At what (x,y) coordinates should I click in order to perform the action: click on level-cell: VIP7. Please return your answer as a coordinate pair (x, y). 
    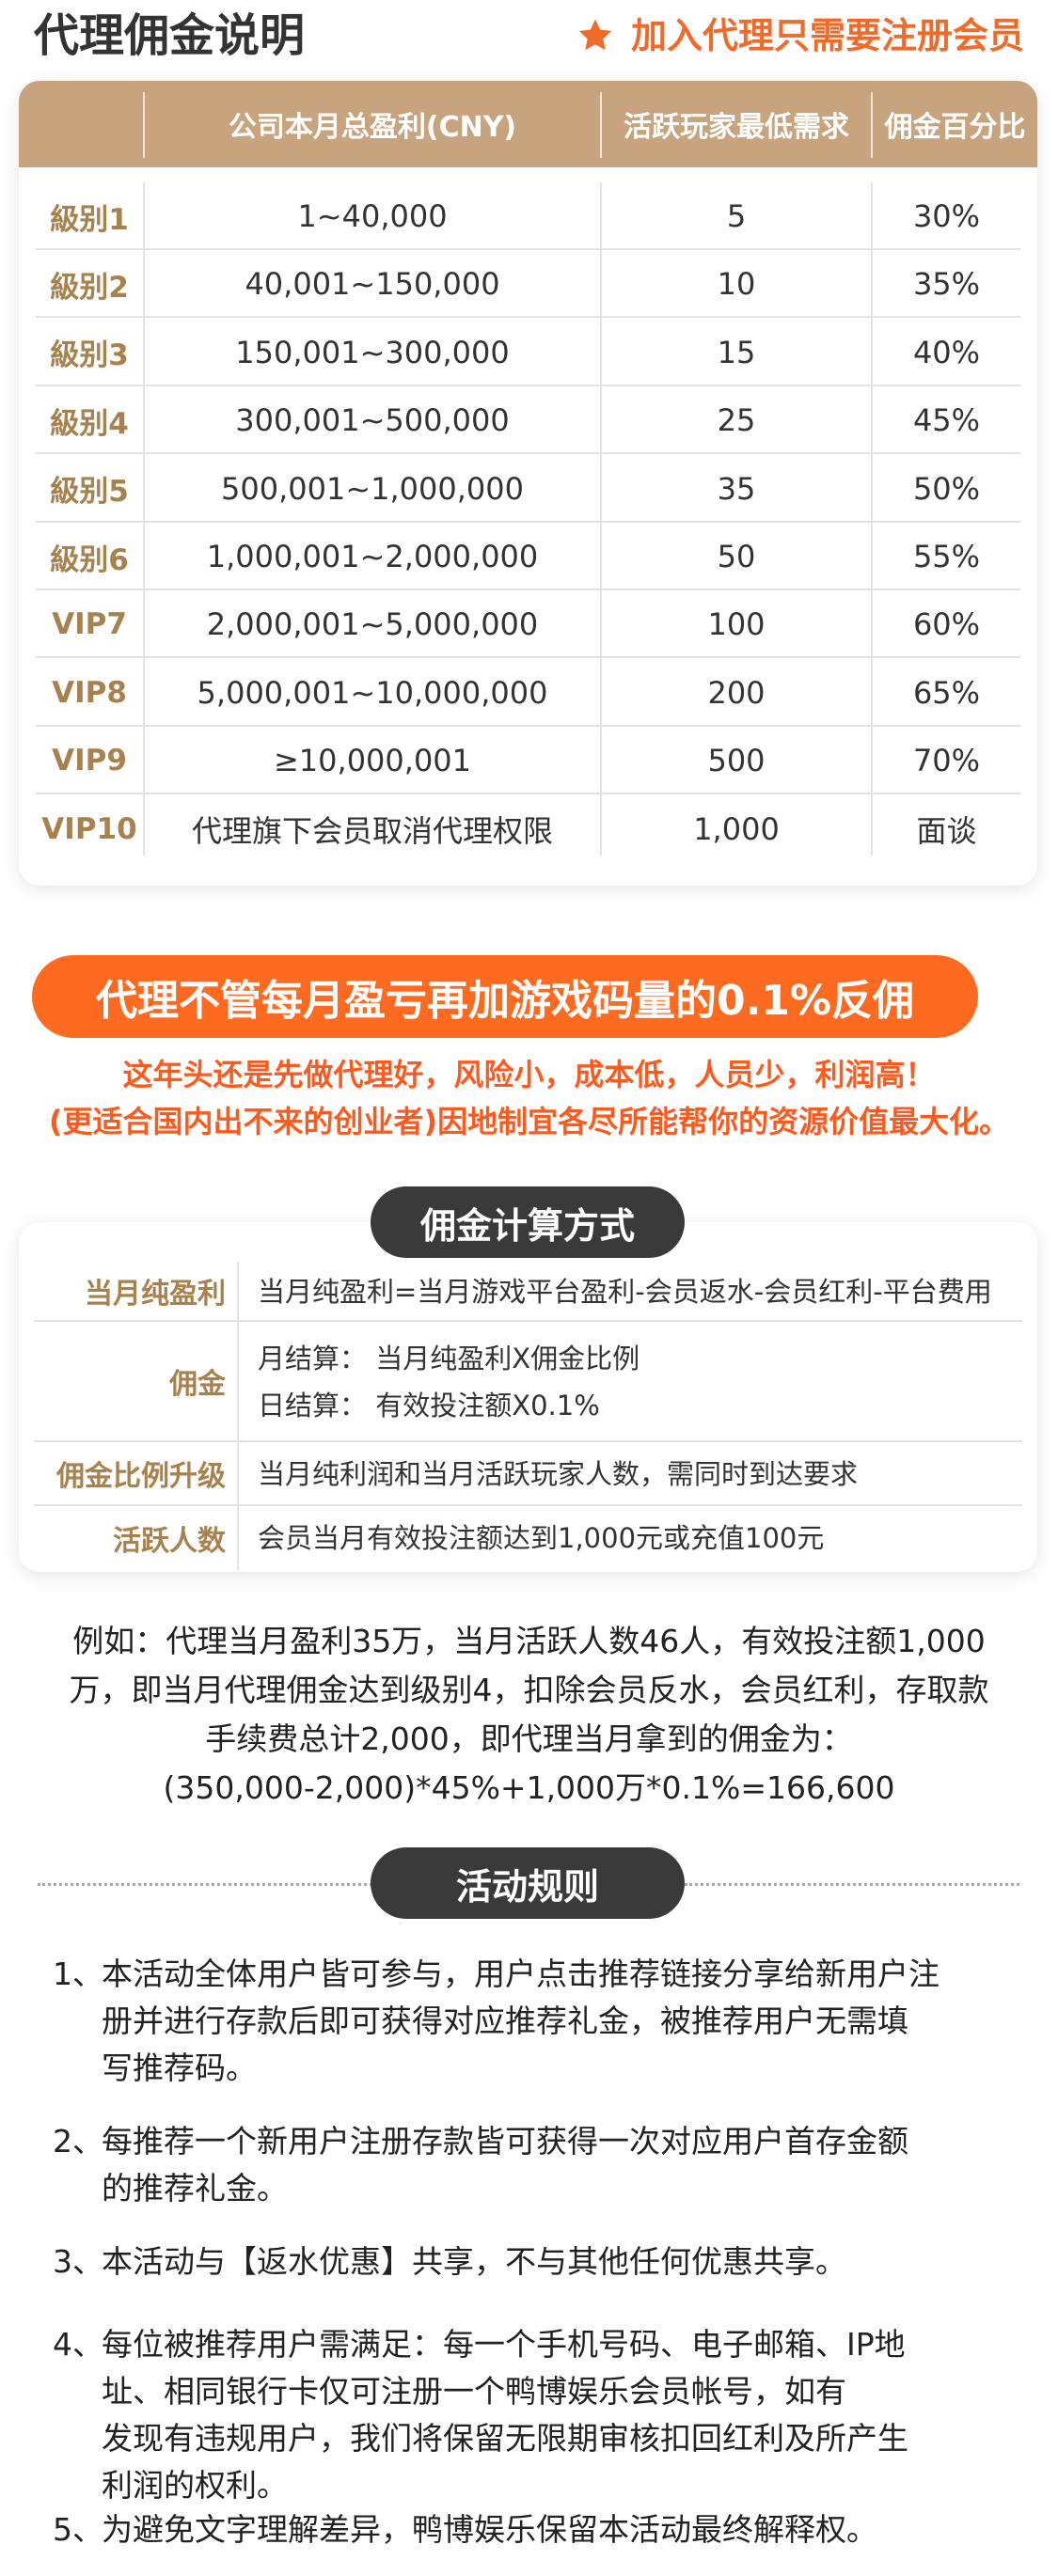
    Looking at the image, I should click on (89, 624).